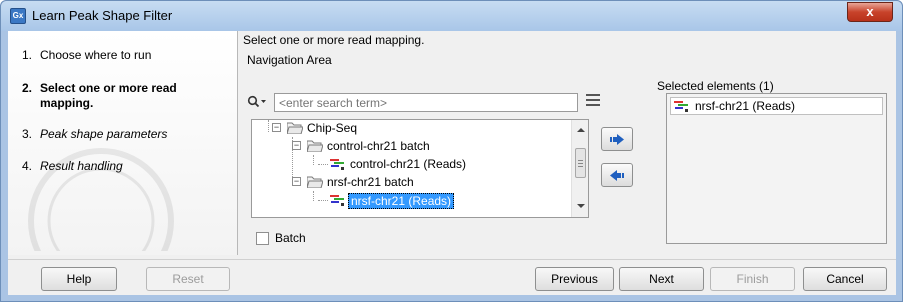 This screenshot has width=903, height=302. What do you see at coordinates (870, 12) in the screenshot?
I see `close-button: x` at bounding box center [870, 12].